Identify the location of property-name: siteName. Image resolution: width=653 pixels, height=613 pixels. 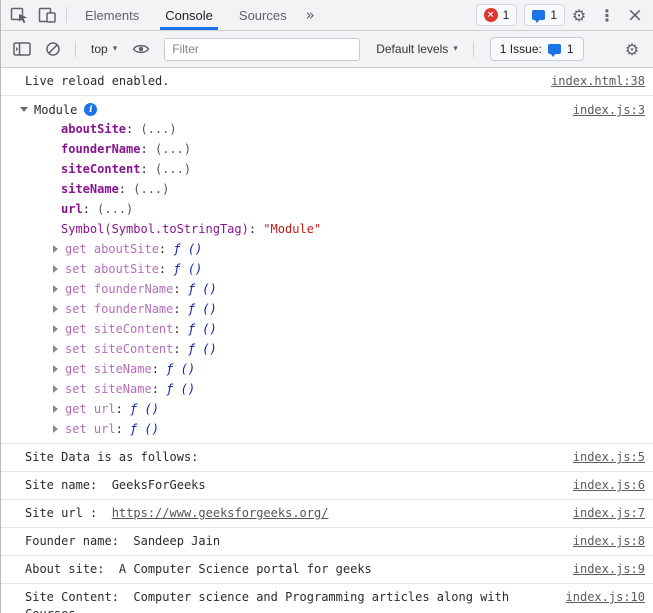
(90, 189).